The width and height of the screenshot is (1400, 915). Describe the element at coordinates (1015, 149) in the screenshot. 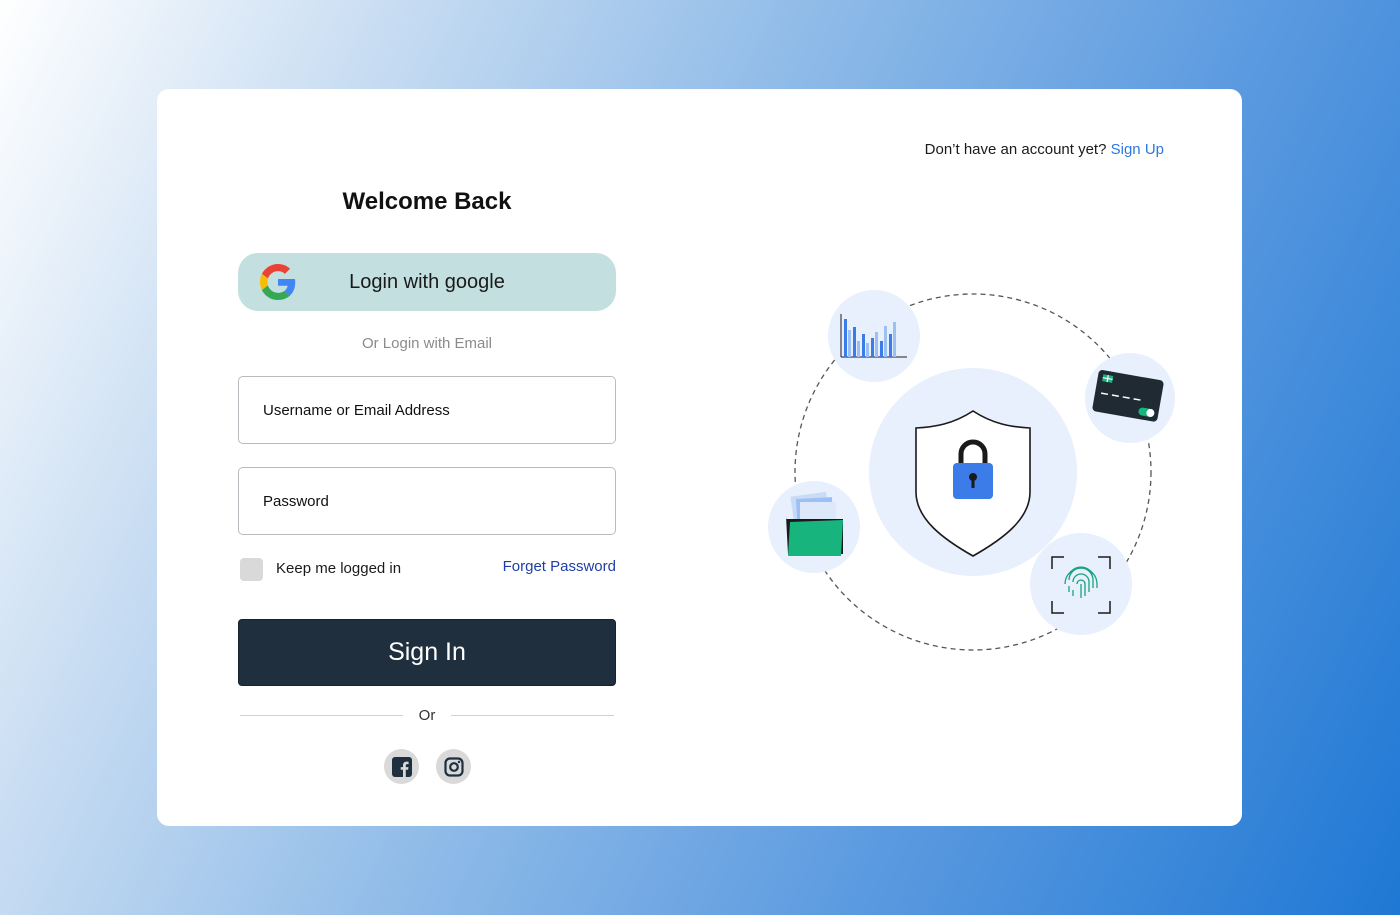

I see `signup-prompt-text: Don’t have an account yet?` at that location.